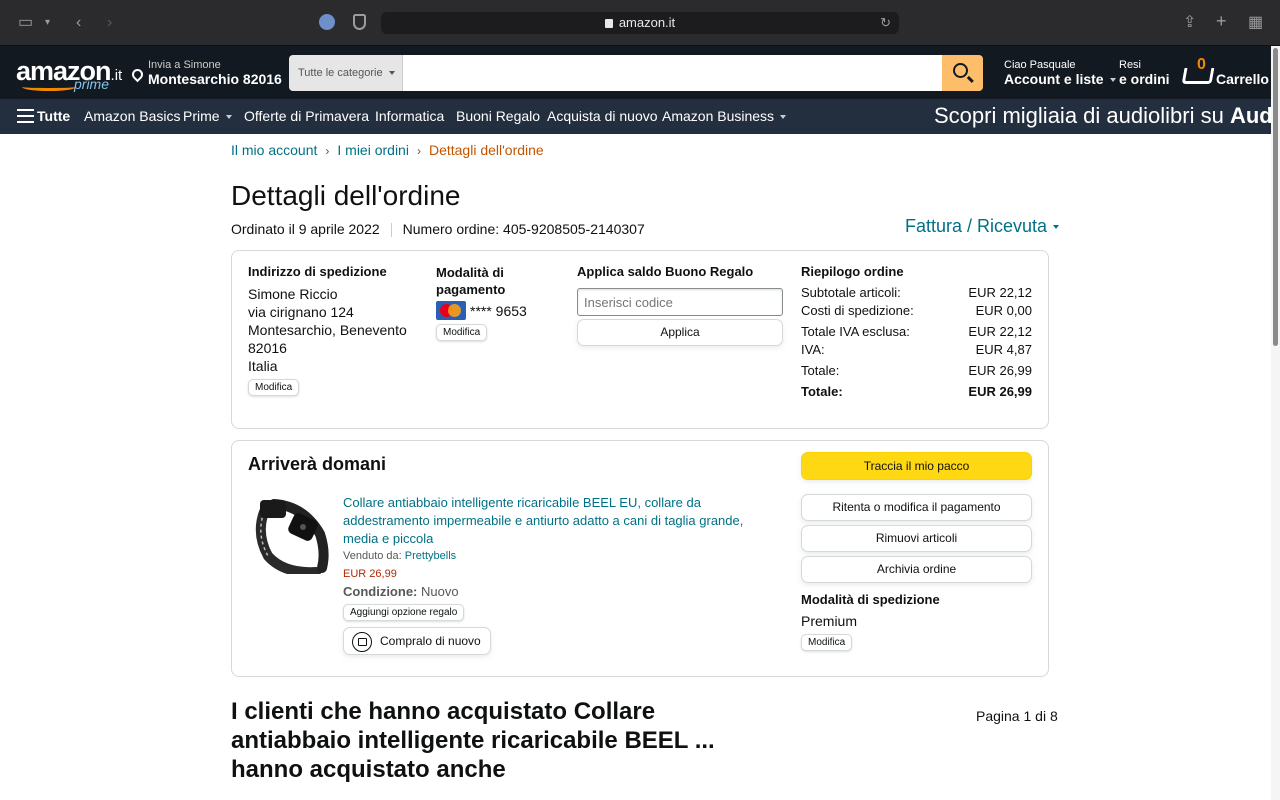 The image size is (1280, 800). I want to click on new-tab-icon: +, so click(1221, 21).